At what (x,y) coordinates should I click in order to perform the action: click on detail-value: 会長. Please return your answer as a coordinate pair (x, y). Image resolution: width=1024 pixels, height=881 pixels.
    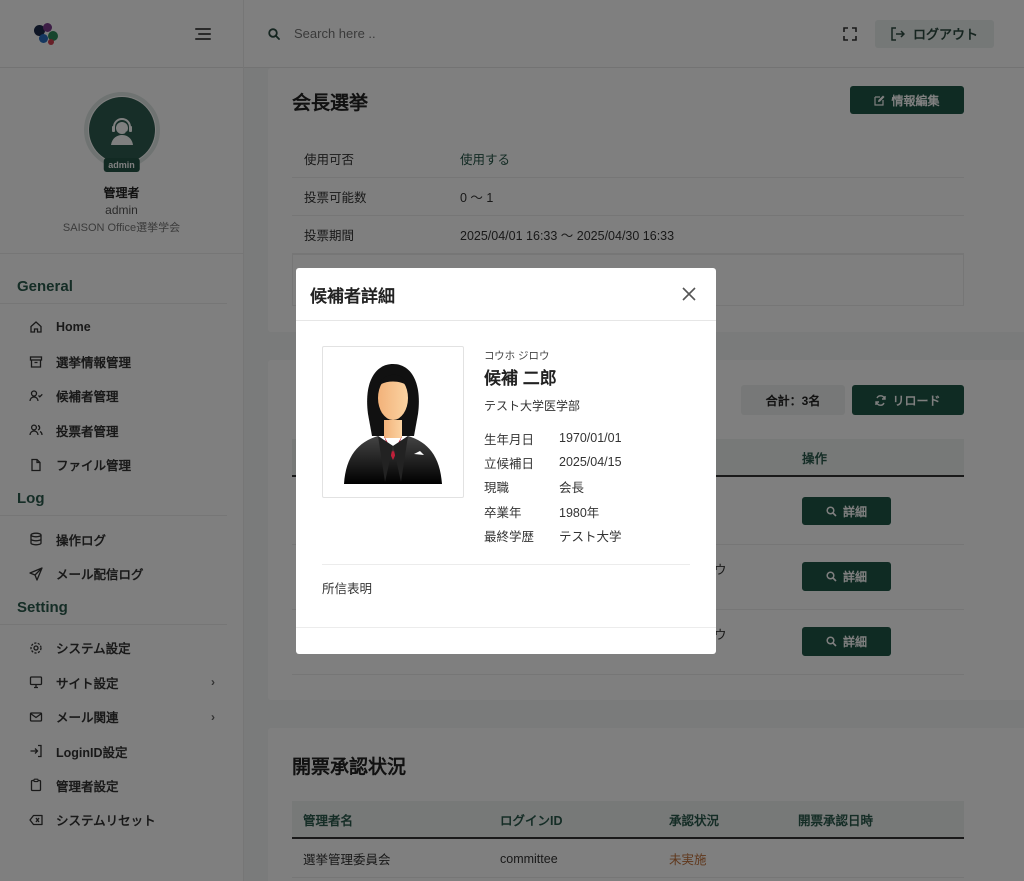
    Looking at the image, I should click on (572, 488).